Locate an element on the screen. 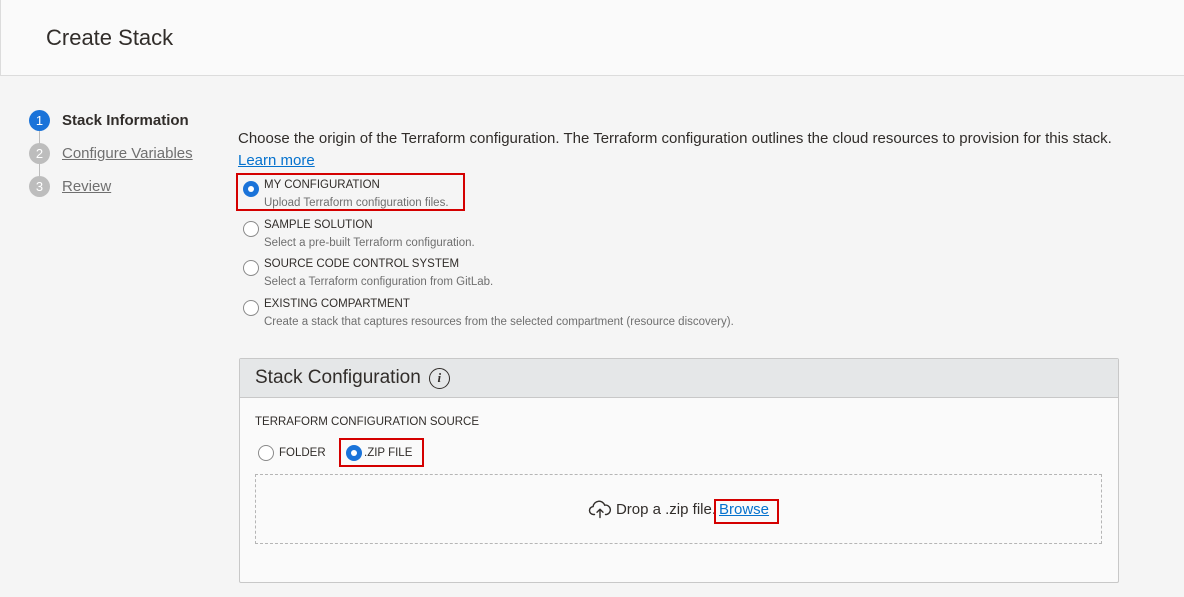  panel-header: Stack Configuration i is located at coordinates (679, 378).